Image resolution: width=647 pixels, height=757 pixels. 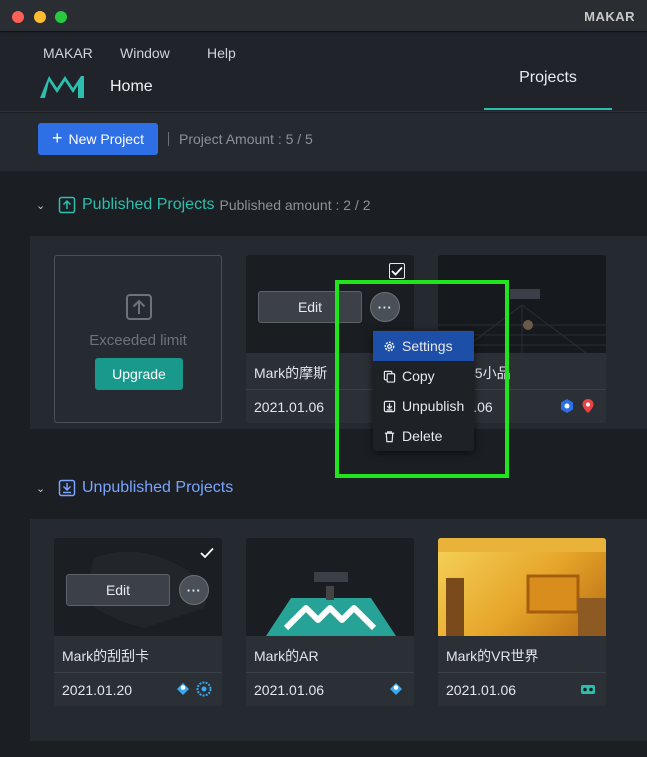 I want to click on project-card: Mark的AR 2021.01.06, so click(x=330, y=622).